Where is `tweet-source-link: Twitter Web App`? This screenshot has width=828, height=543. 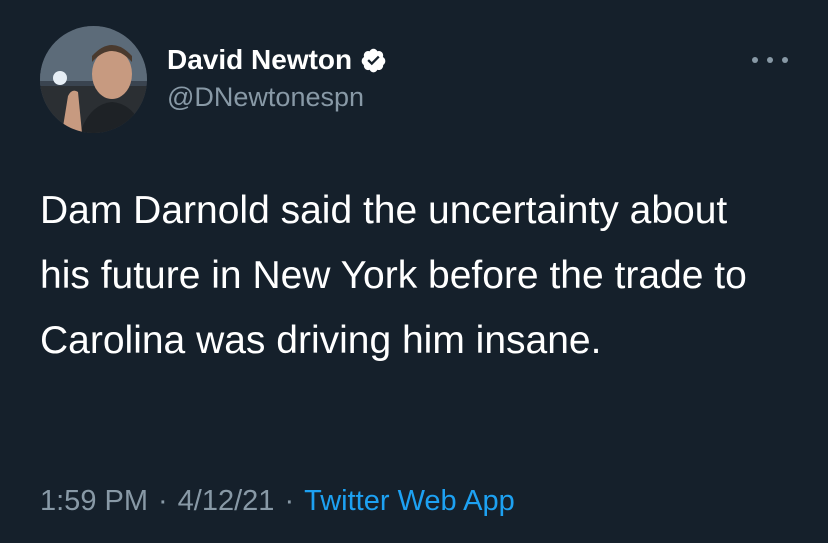
tweet-source-link: Twitter Web App is located at coordinates (409, 501).